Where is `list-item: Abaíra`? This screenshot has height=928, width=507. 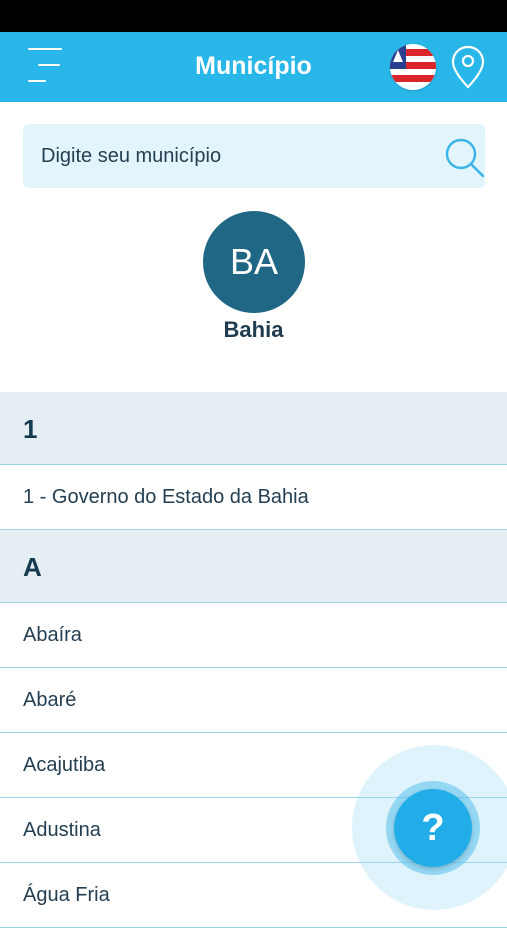
list-item: Abaíra is located at coordinates (253, 635).